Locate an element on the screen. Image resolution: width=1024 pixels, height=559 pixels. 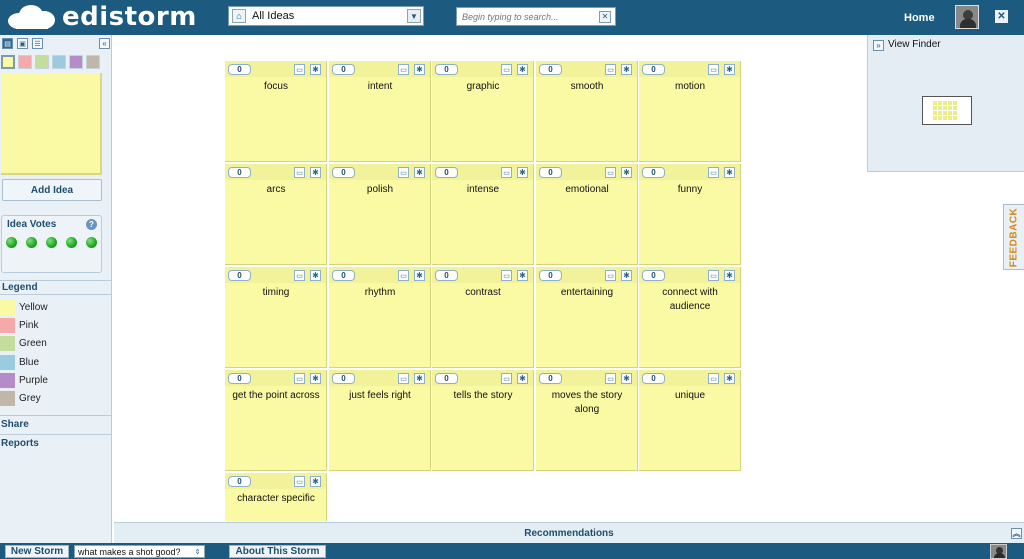
image-tool-icon: ▣ is located at coordinates (22, 43).